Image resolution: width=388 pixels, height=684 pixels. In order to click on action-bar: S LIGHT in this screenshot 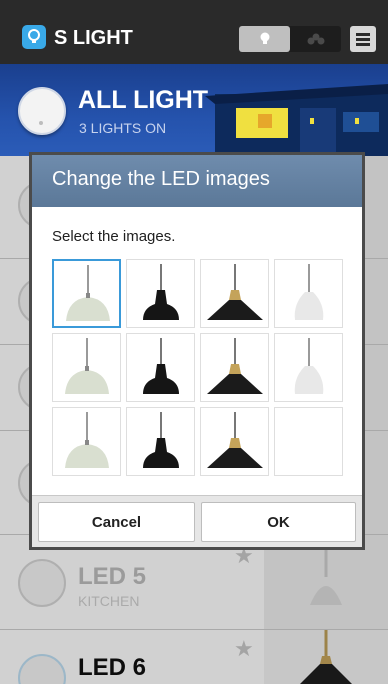, I will do `click(194, 32)`.